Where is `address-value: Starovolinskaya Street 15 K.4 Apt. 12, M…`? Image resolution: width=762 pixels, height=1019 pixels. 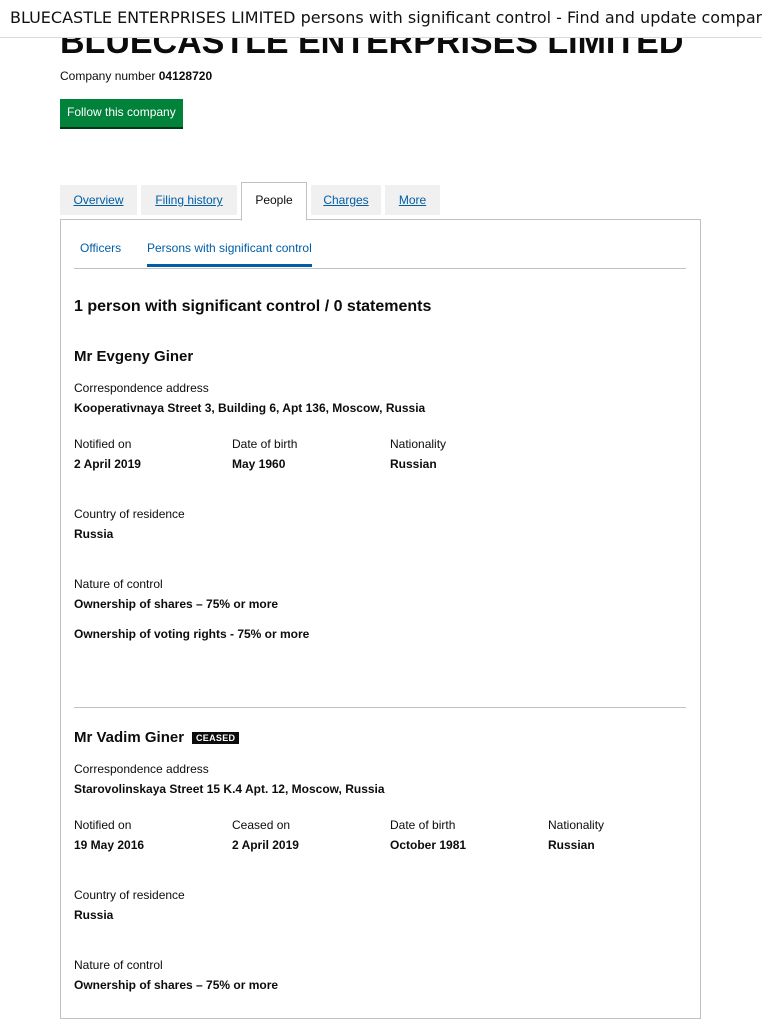
address-value: Starovolinskaya Street 15 K.4 Apt. 12, M… is located at coordinates (229, 789).